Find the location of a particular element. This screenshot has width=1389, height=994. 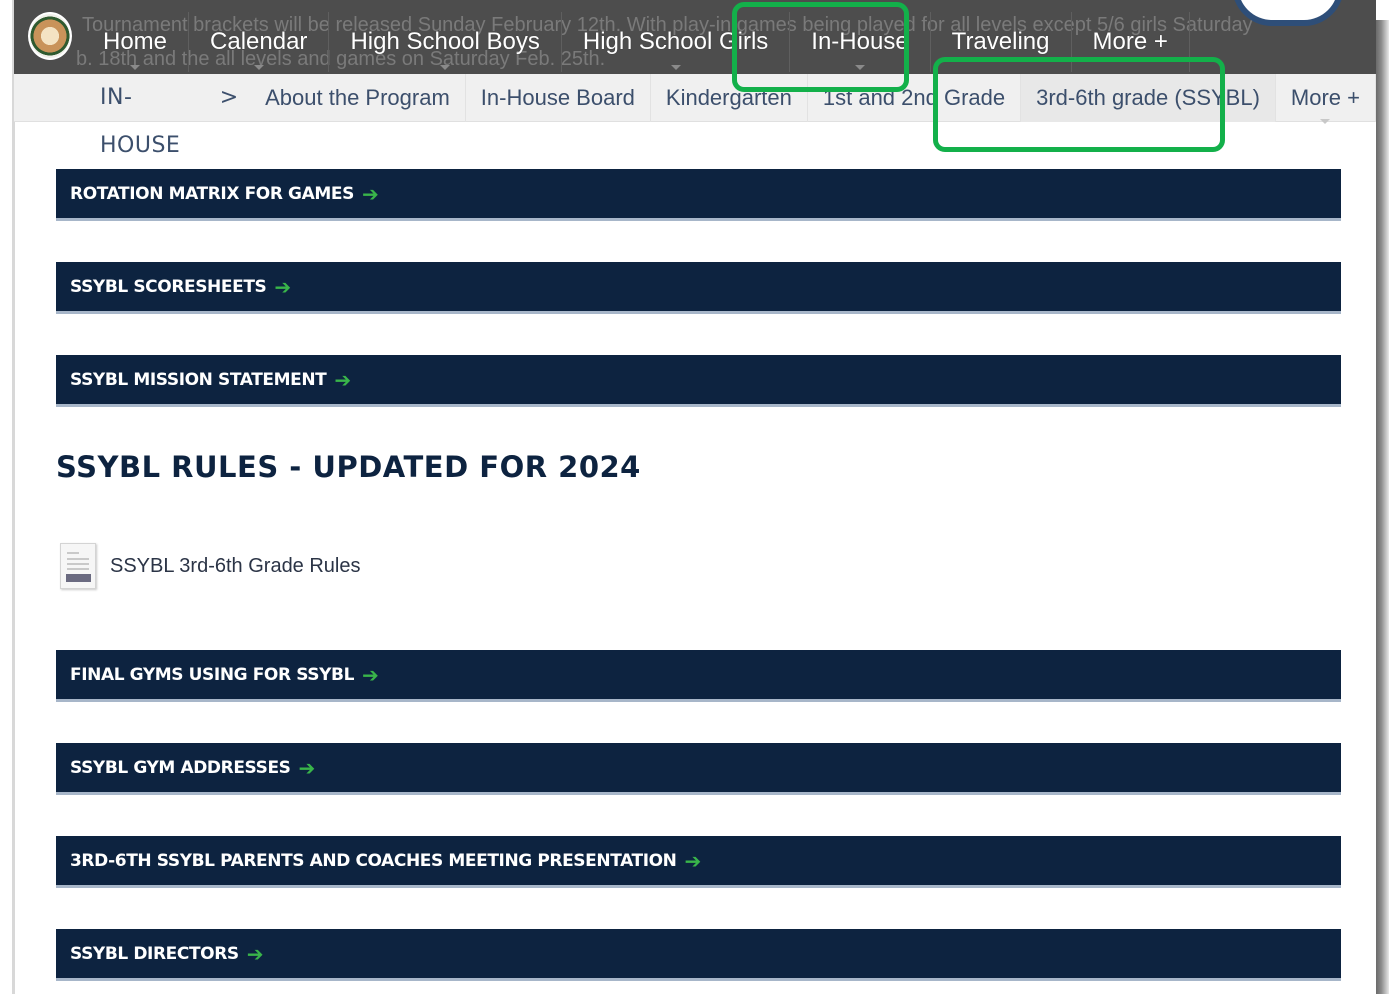

chevron-right-icon: > is located at coordinates (229, 97).